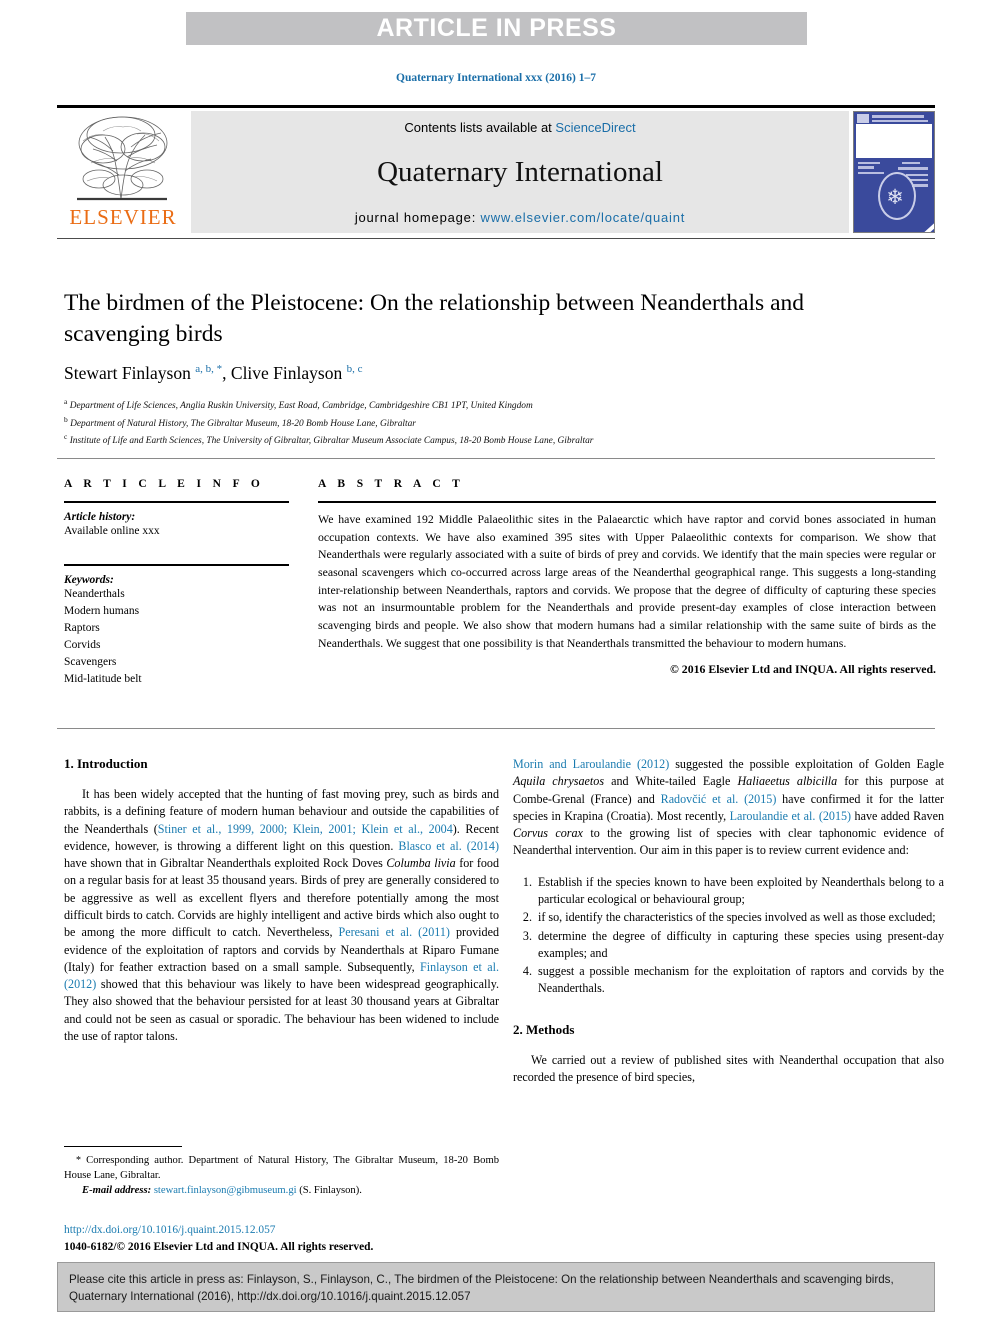 The image size is (992, 1323). What do you see at coordinates (671, 781) in the screenshot?
I see `intro-text-h: and White-tailed Eagle` at bounding box center [671, 781].